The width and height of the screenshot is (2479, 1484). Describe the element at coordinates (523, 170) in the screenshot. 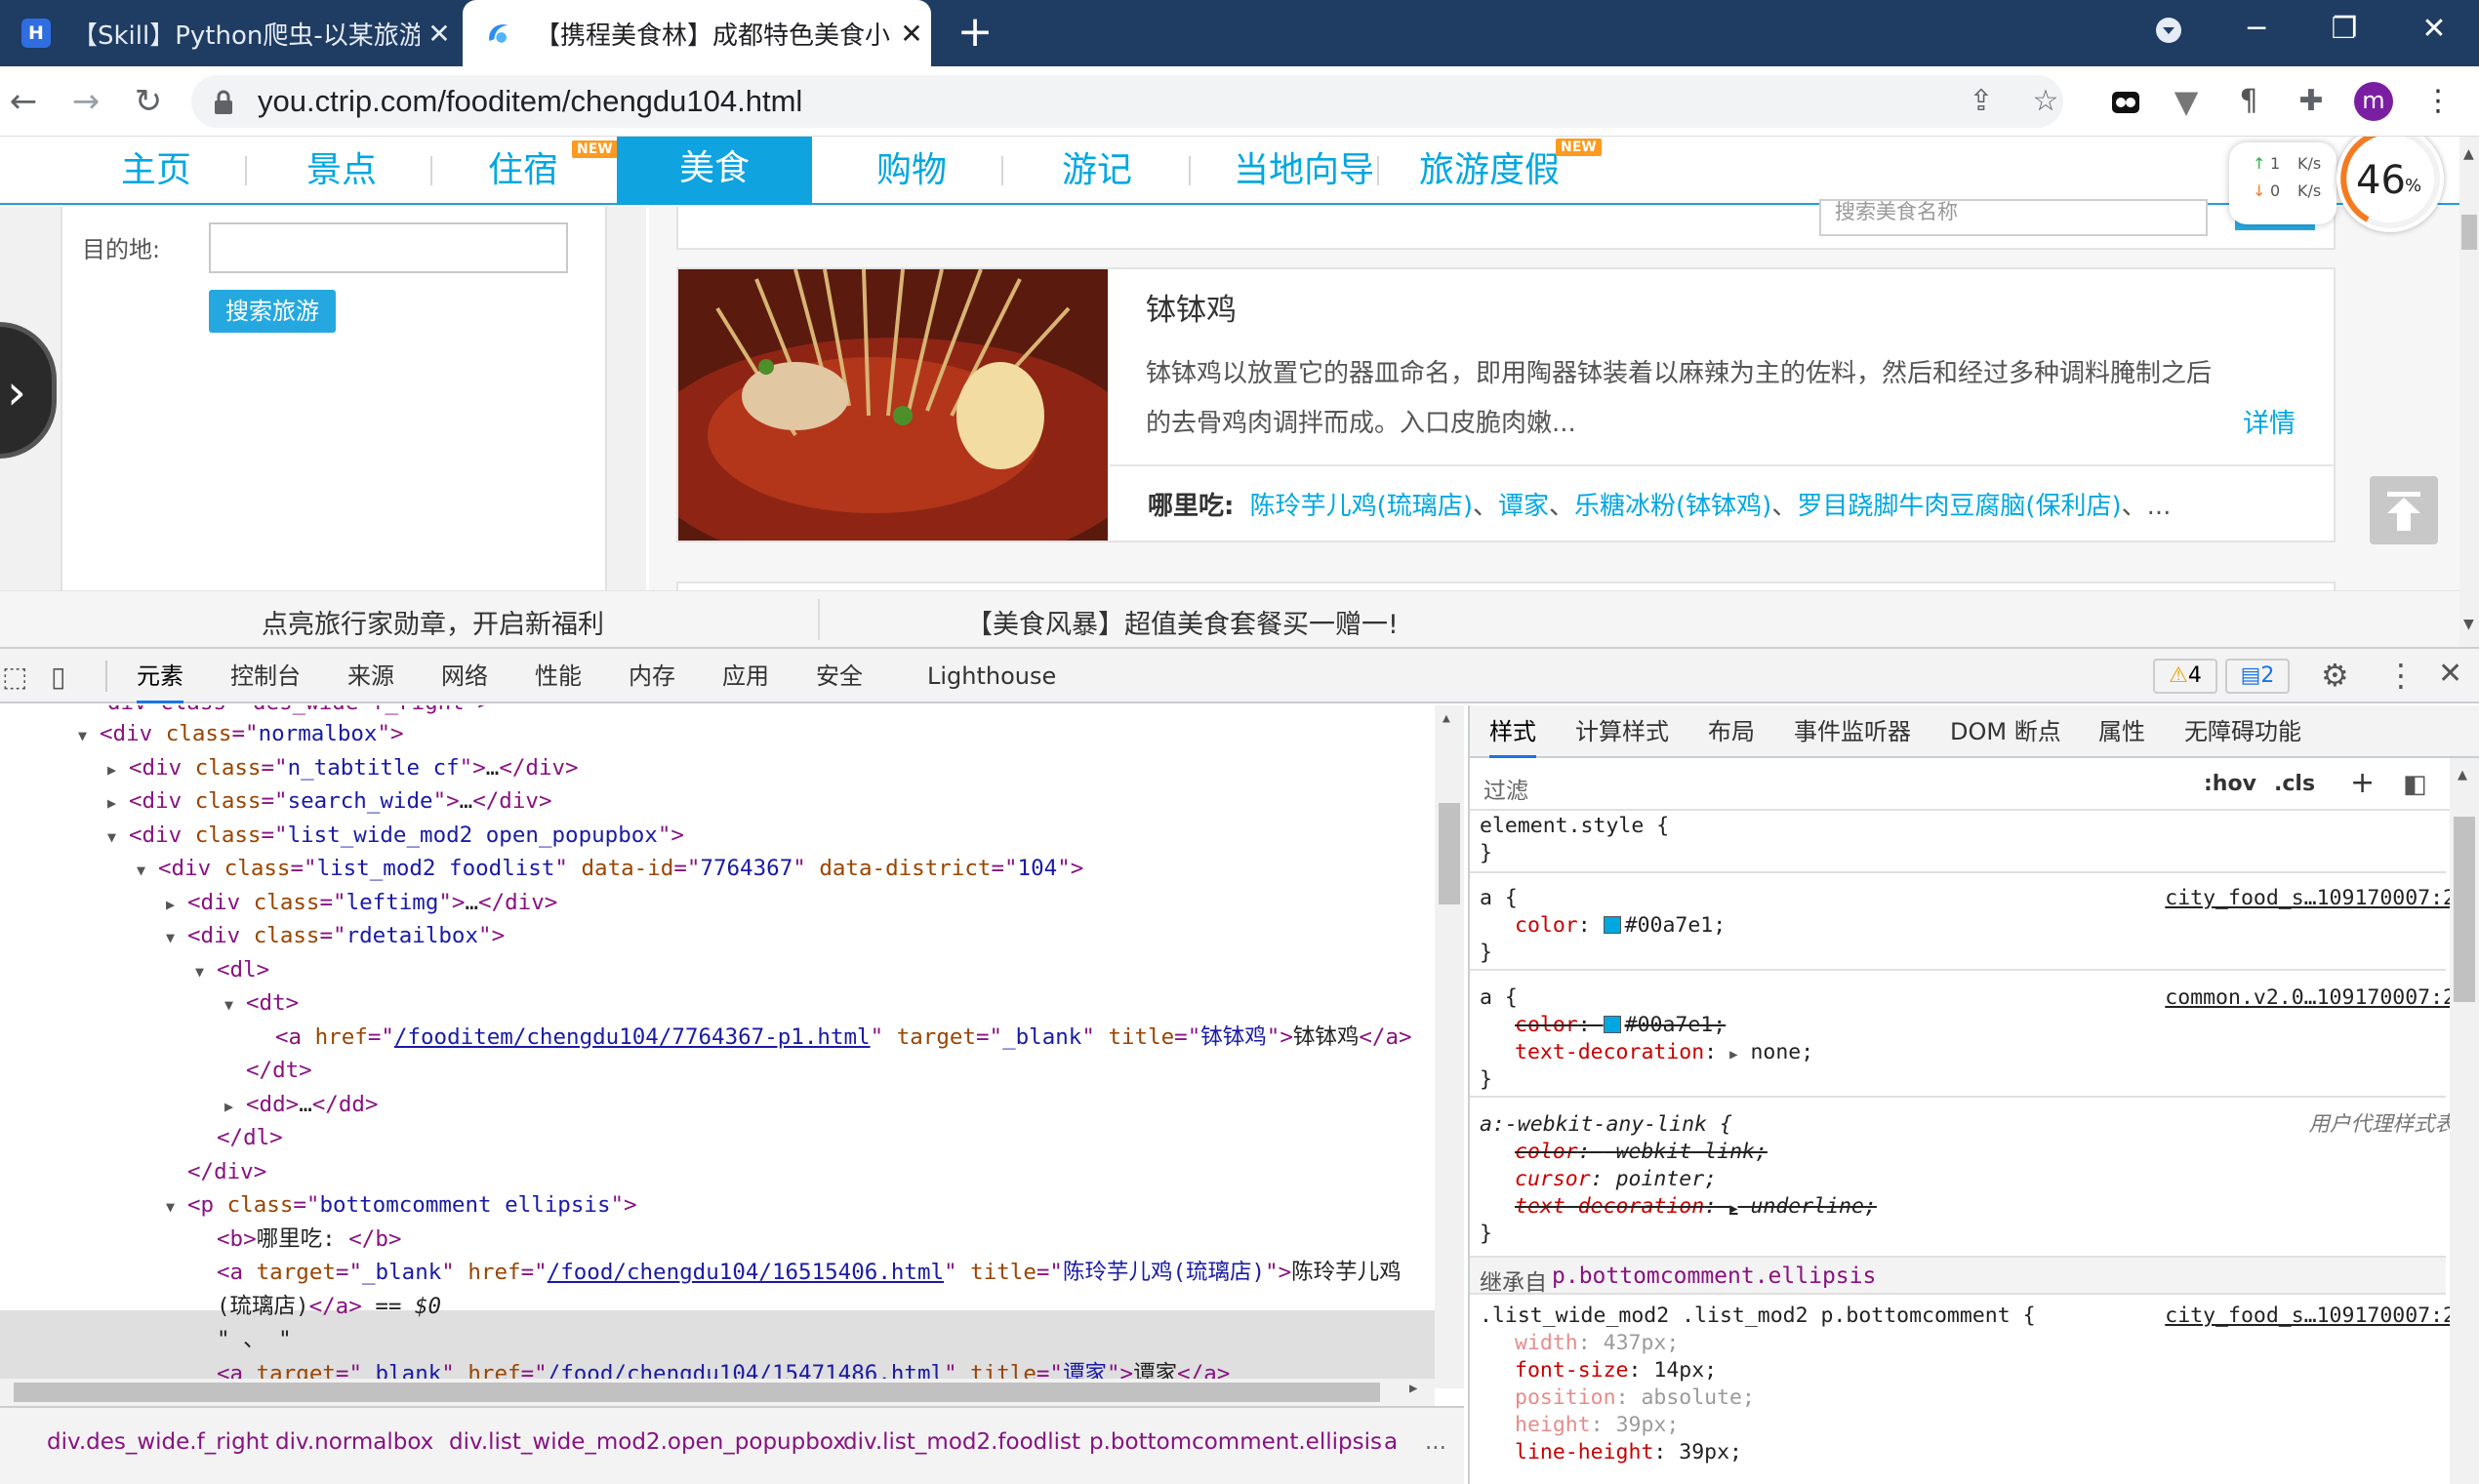

I see `nav-hotels: 住宿` at that location.